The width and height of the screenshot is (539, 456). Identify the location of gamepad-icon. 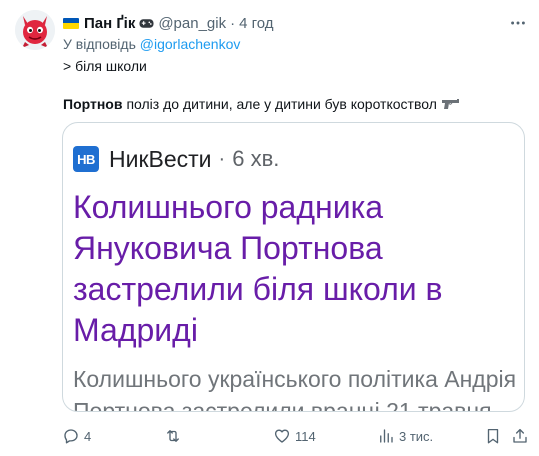
(146, 23).